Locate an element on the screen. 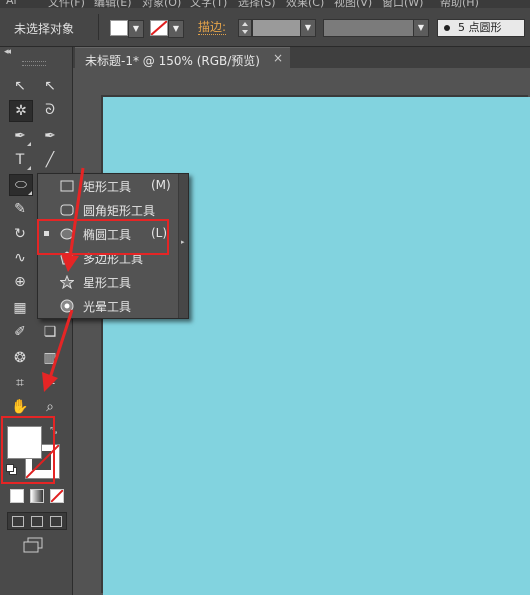  perspective-grid-tool-icon: ▦ is located at coordinates (20, 308).